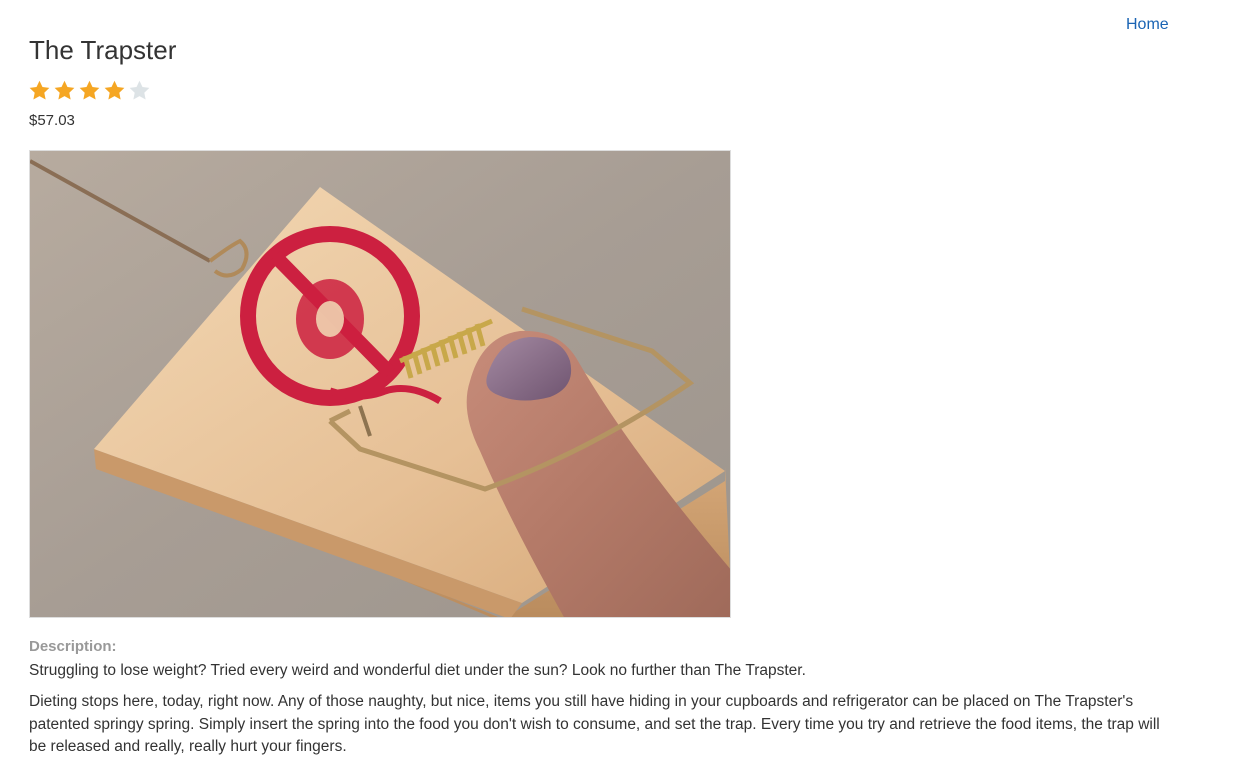 This screenshot has height=764, width=1240. I want to click on home-link: Home, so click(1147, 25).